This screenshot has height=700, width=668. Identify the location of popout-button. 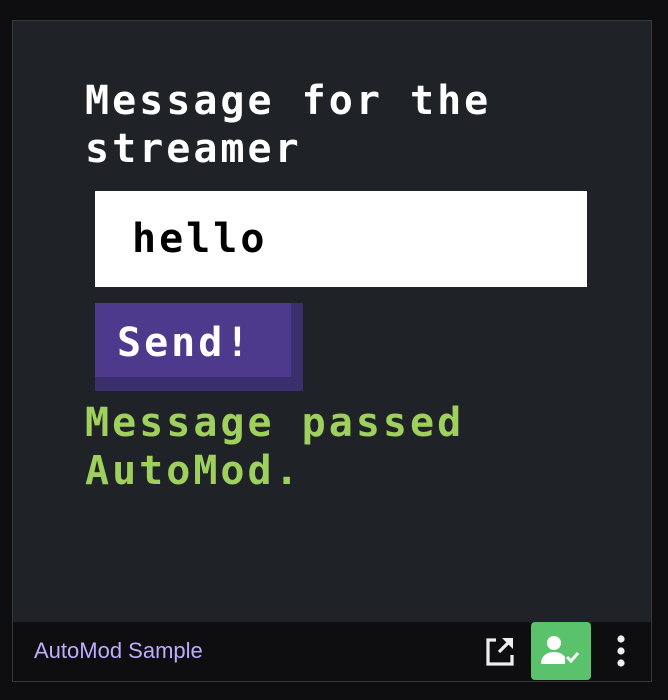
(500, 651).